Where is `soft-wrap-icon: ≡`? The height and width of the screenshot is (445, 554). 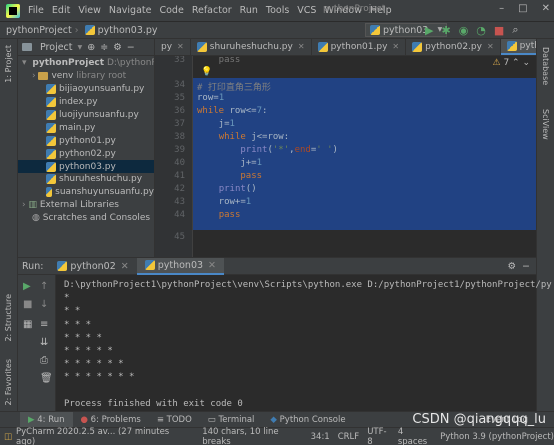
soft-wrap-icon: ≡ is located at coordinates (44, 324).